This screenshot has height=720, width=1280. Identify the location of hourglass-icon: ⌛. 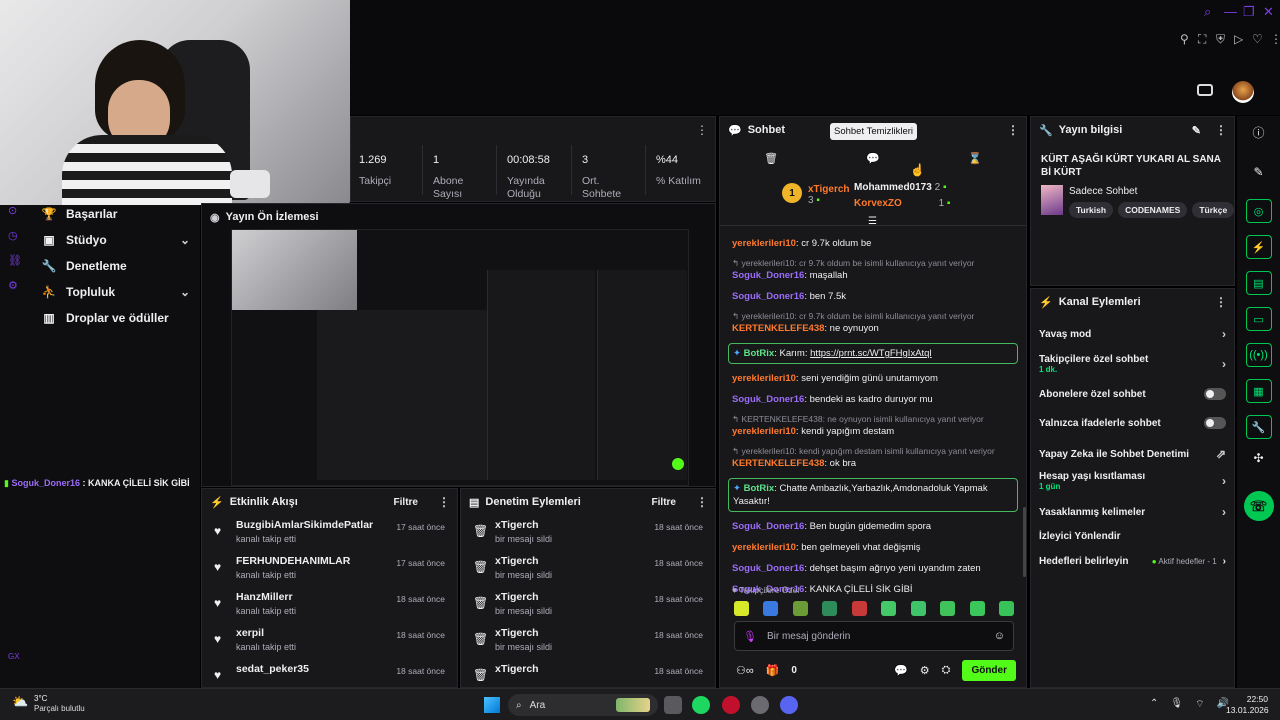
(975, 158).